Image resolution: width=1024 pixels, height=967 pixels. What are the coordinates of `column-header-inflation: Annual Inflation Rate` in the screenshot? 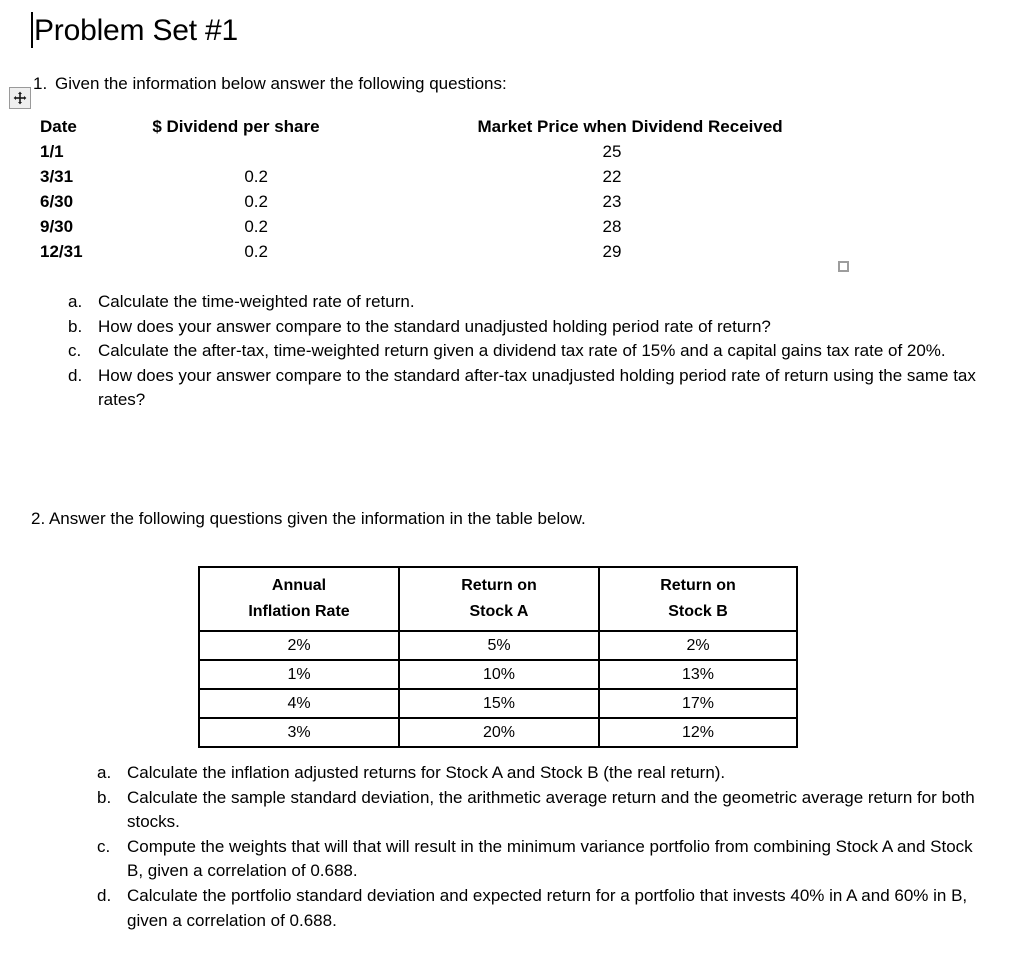 It's located at (299, 599).